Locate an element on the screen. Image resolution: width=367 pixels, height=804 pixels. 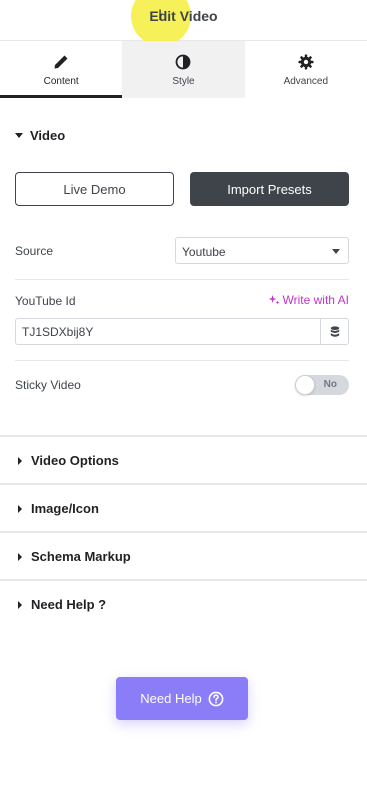
section-schema-markup-title: Schema Markup is located at coordinates (81, 556).